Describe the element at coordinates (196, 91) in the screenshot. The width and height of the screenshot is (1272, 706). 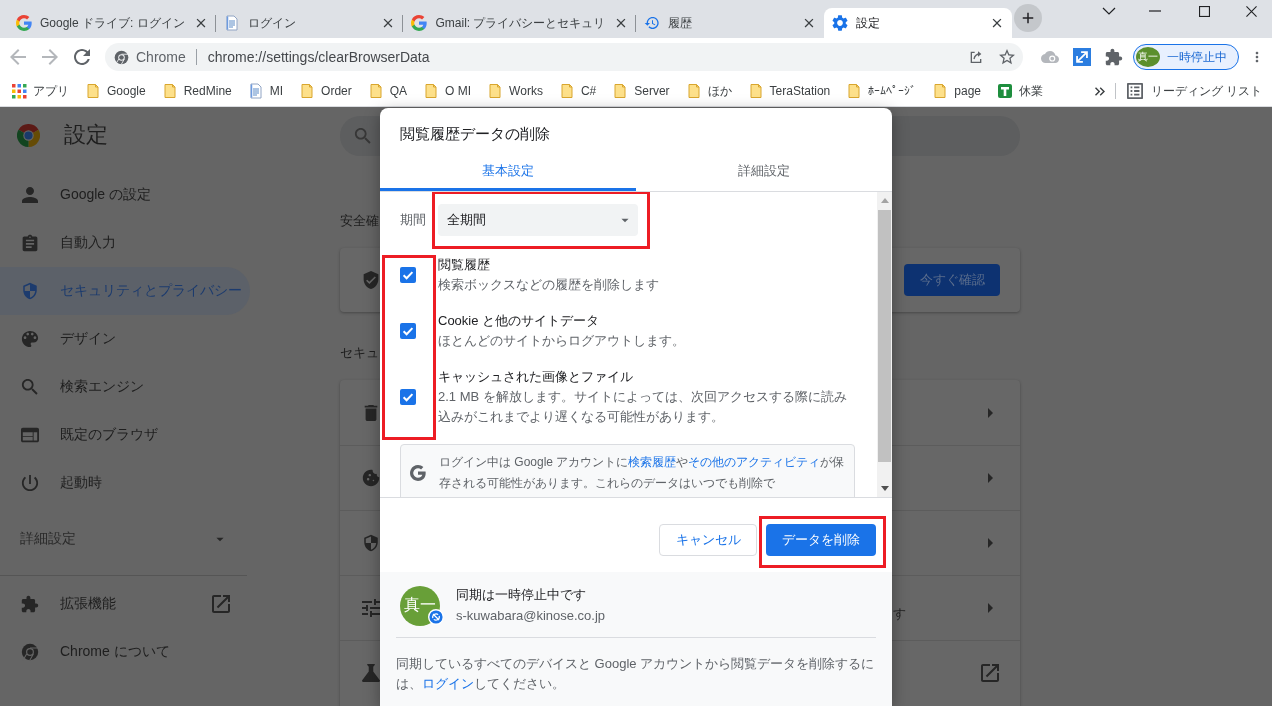
I see `bookmark-item: RedMine` at that location.